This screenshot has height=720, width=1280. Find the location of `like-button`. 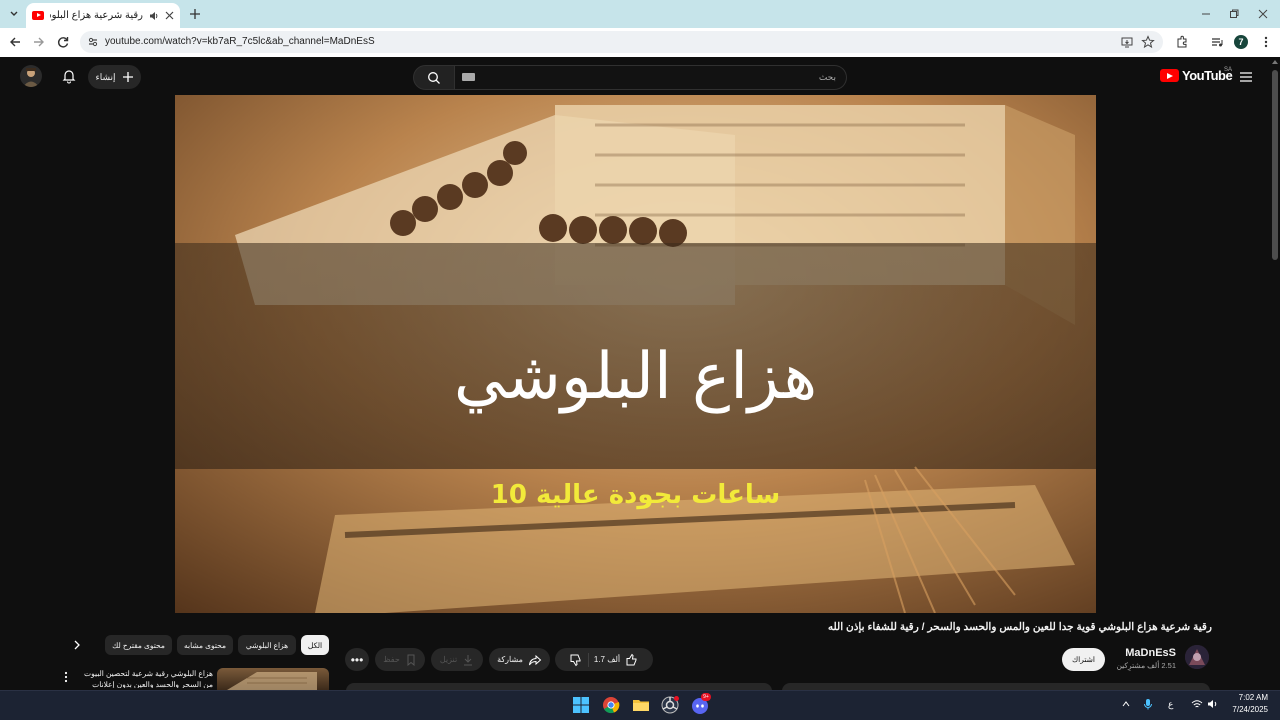

like-button is located at coordinates (632, 660).